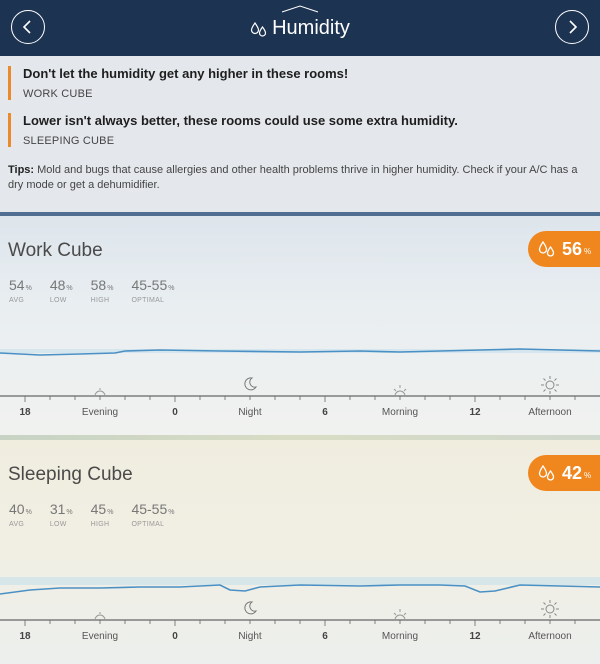  What do you see at coordinates (58, 94) in the screenshot?
I see `alert-room: WORK CUBE` at bounding box center [58, 94].